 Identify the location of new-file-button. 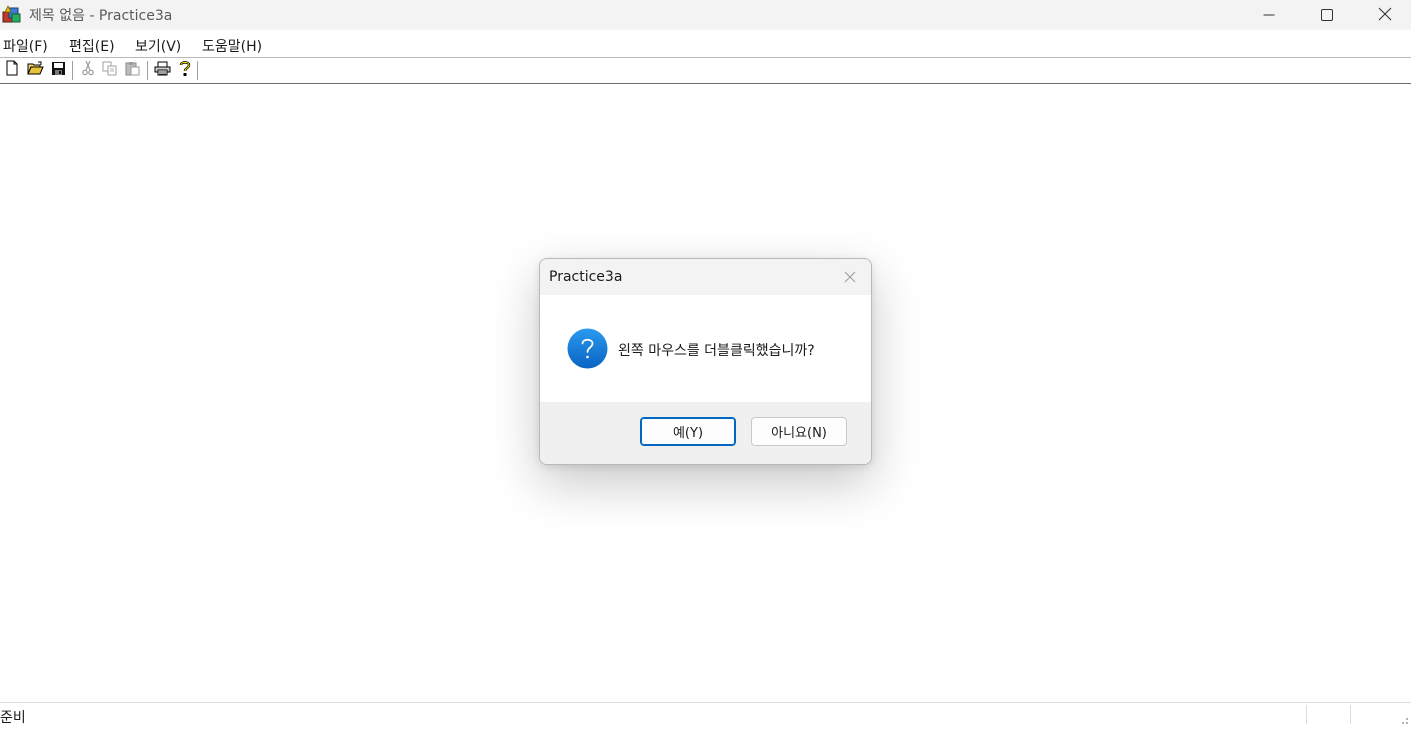
(12, 70).